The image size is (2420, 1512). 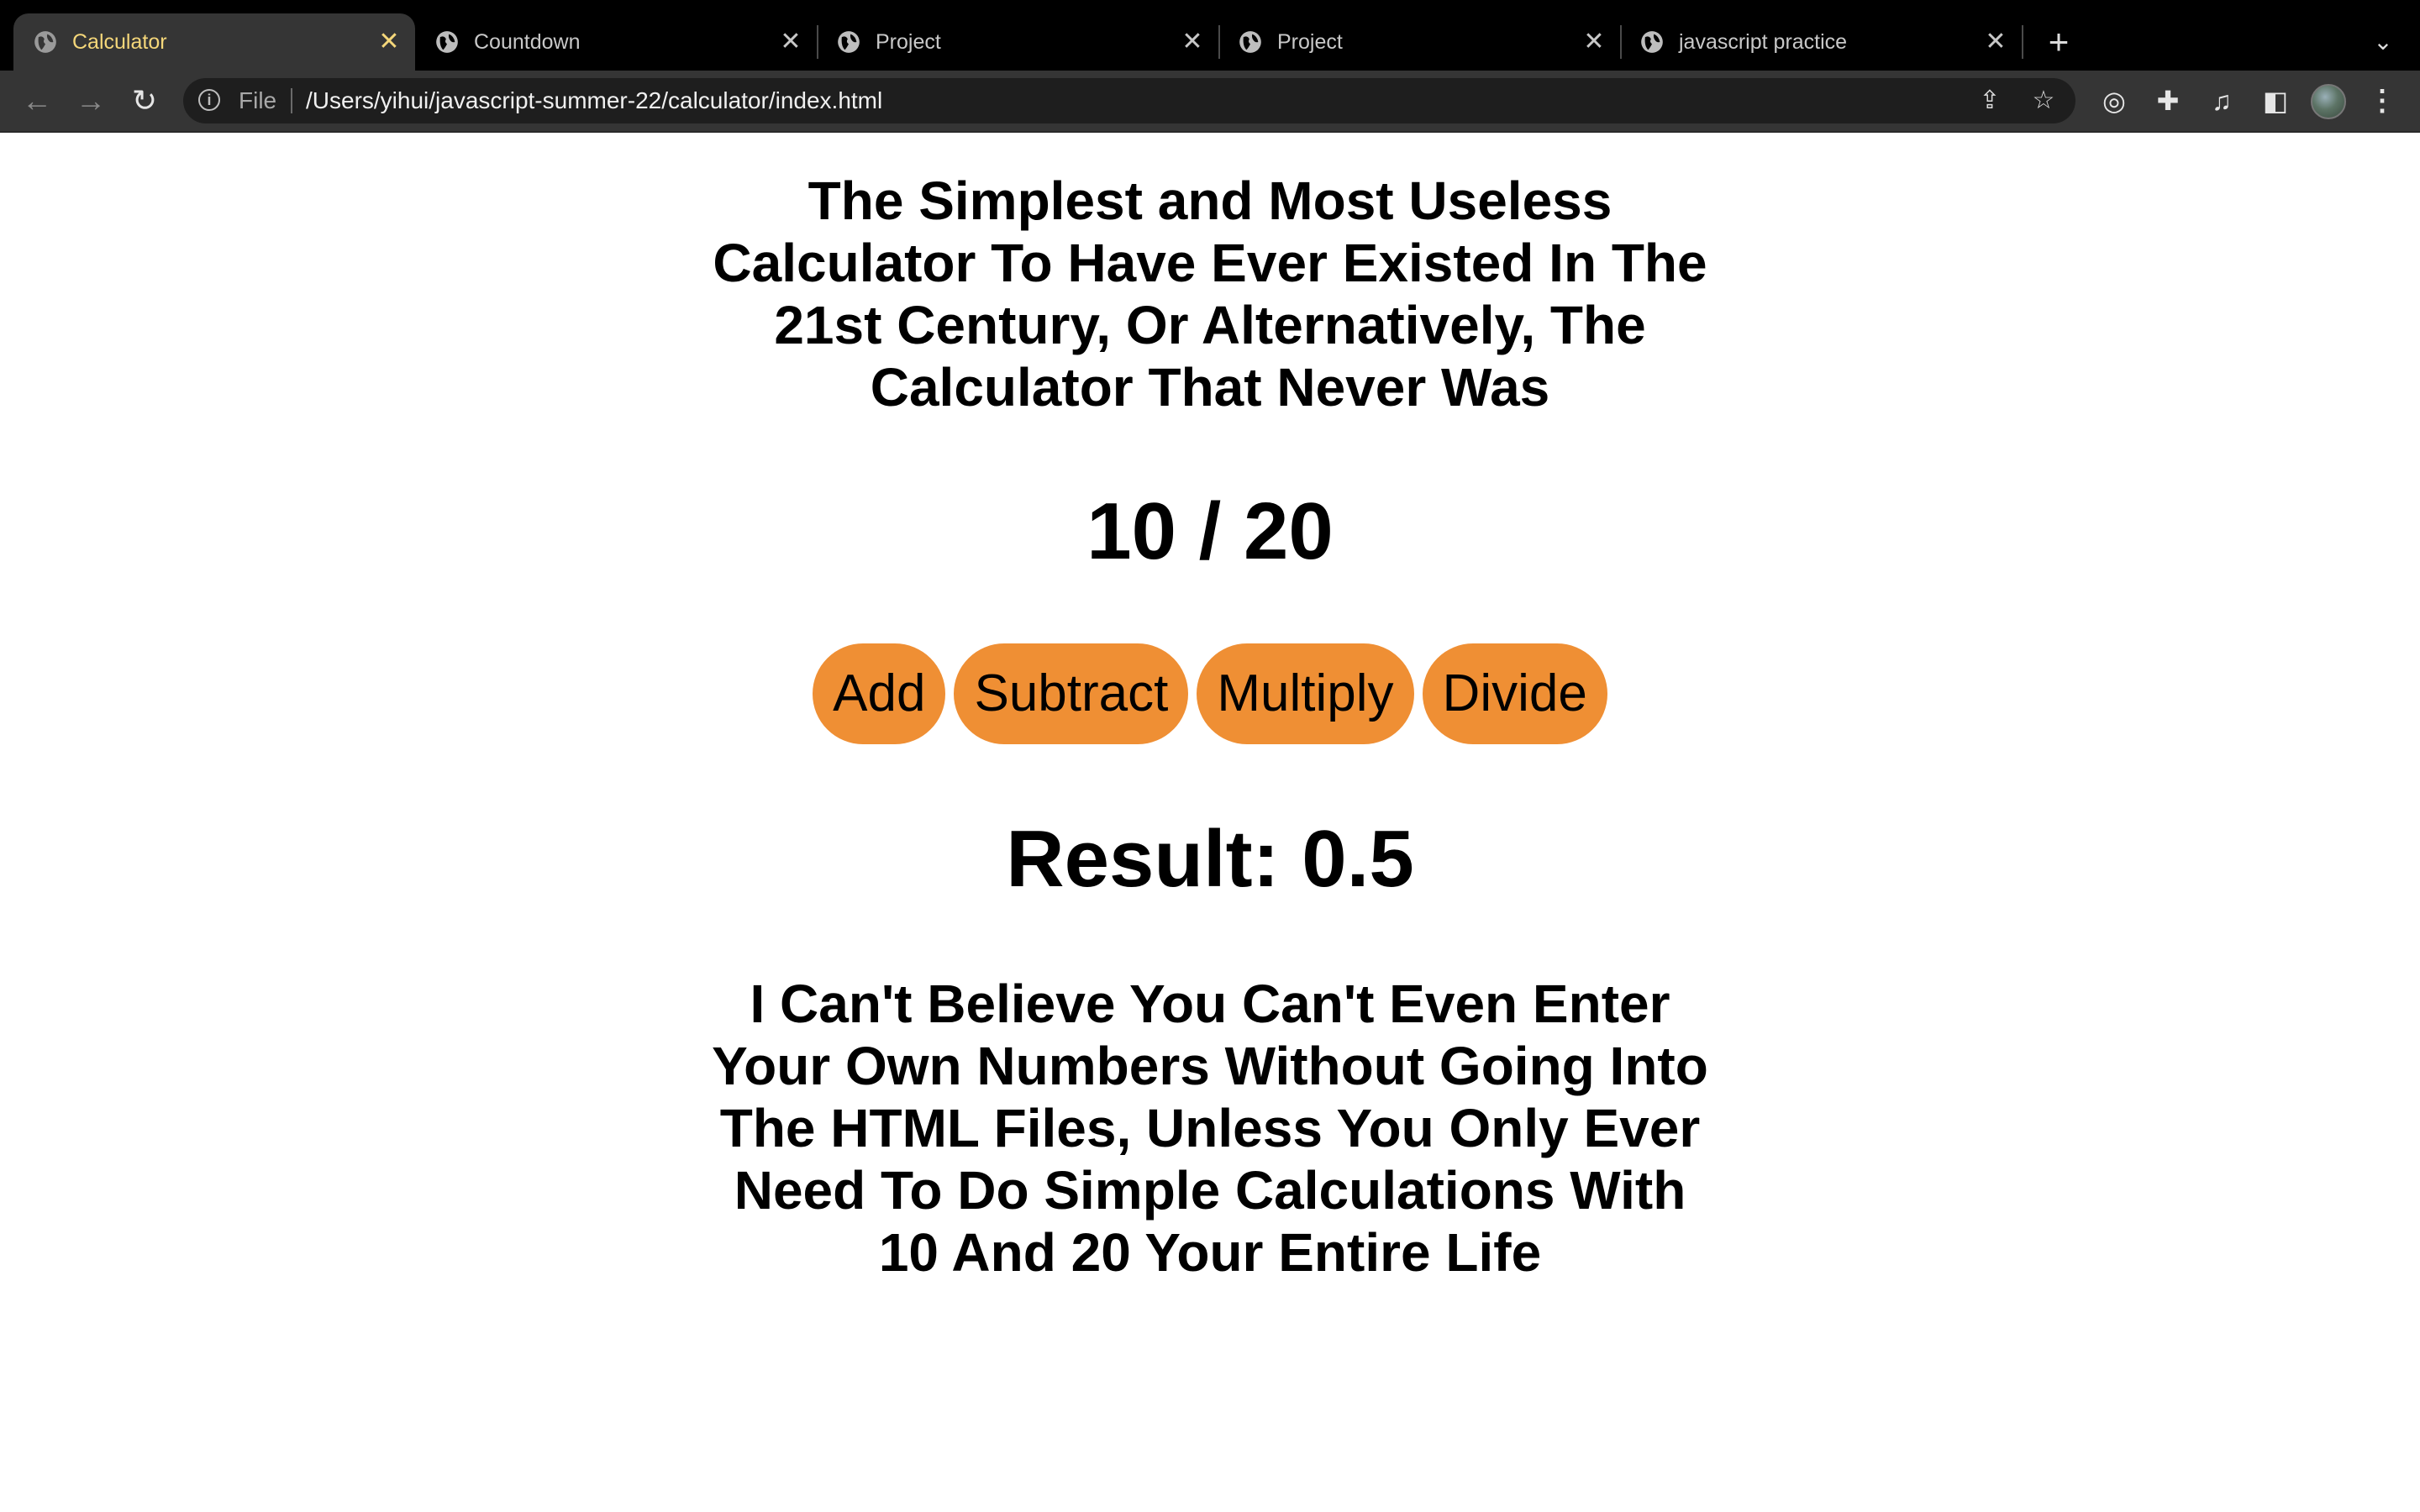 What do you see at coordinates (1514, 693) in the screenshot?
I see `divide-button: Divide` at bounding box center [1514, 693].